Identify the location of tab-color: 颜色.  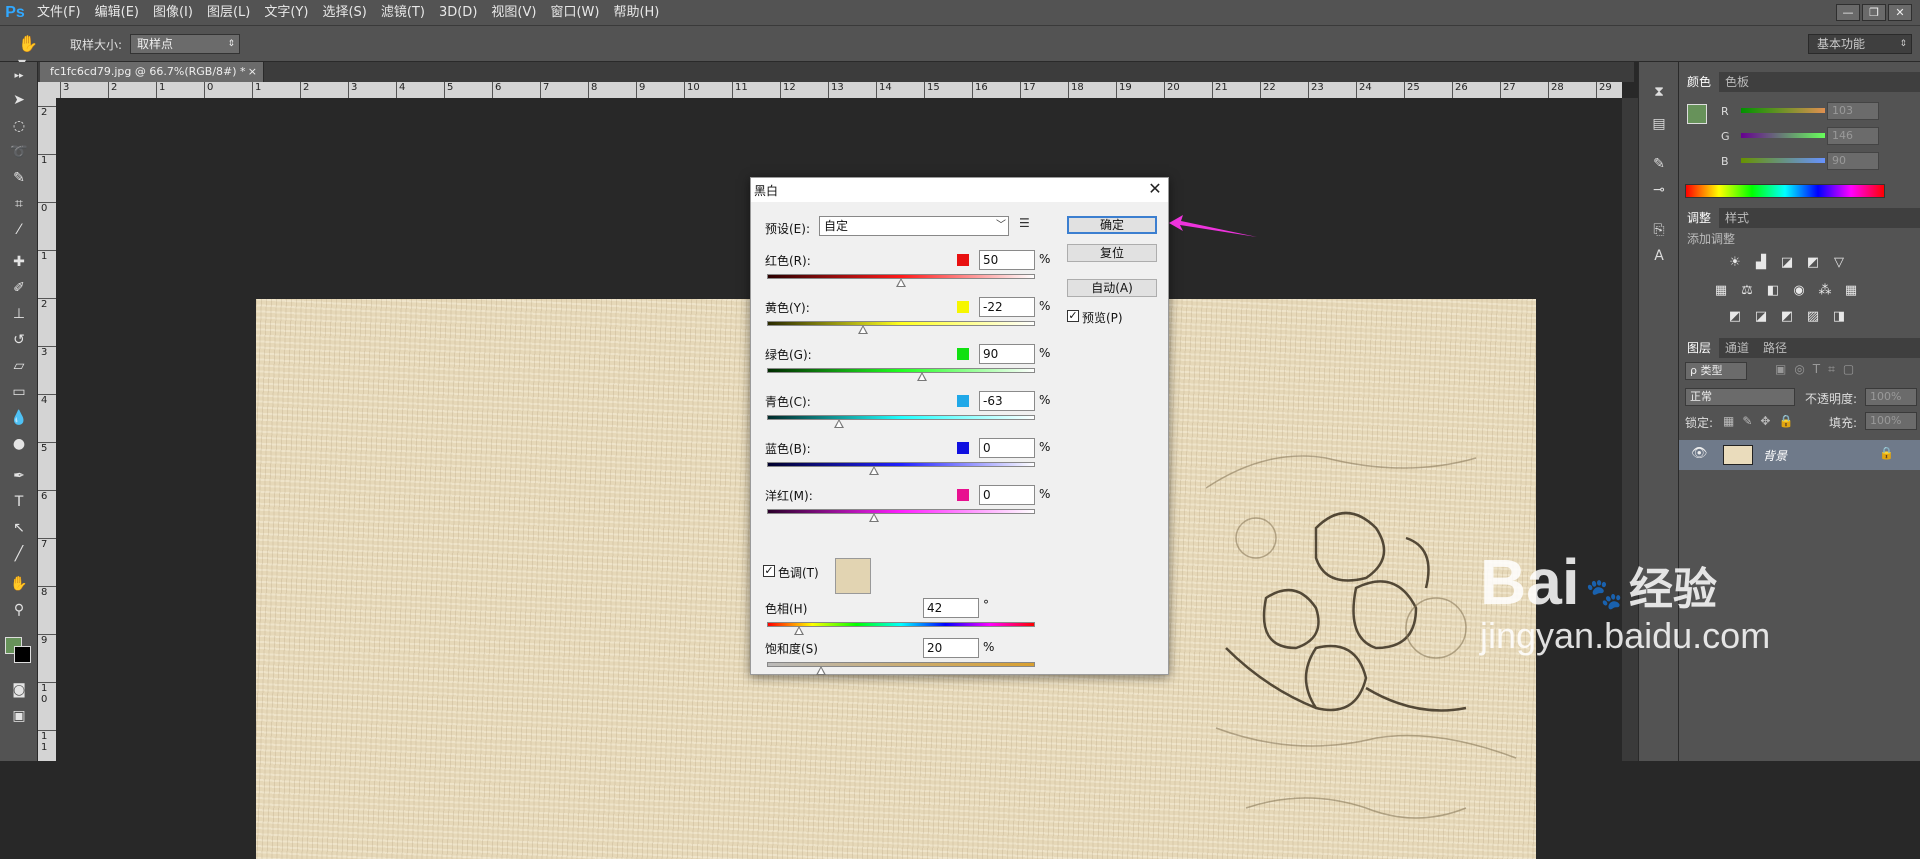
(1699, 82).